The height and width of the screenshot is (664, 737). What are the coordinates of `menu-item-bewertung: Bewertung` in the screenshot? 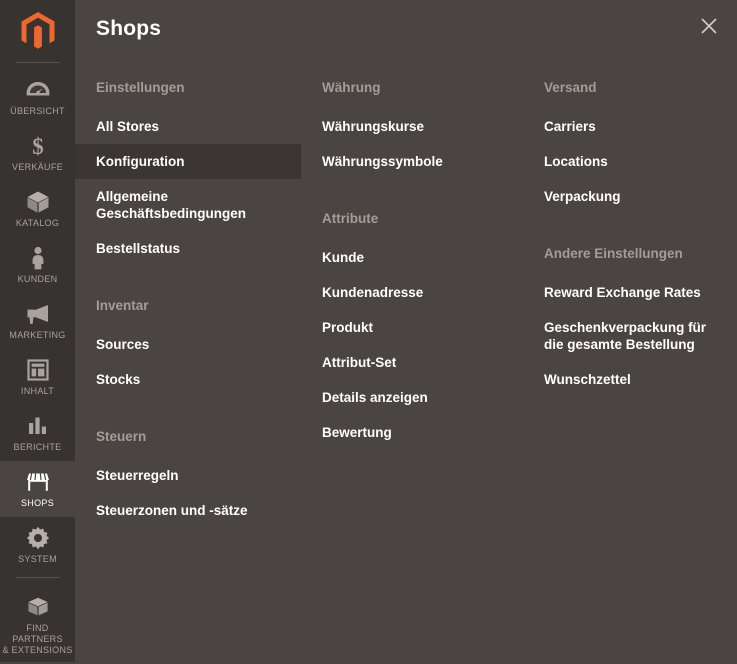 It's located at (412, 432).